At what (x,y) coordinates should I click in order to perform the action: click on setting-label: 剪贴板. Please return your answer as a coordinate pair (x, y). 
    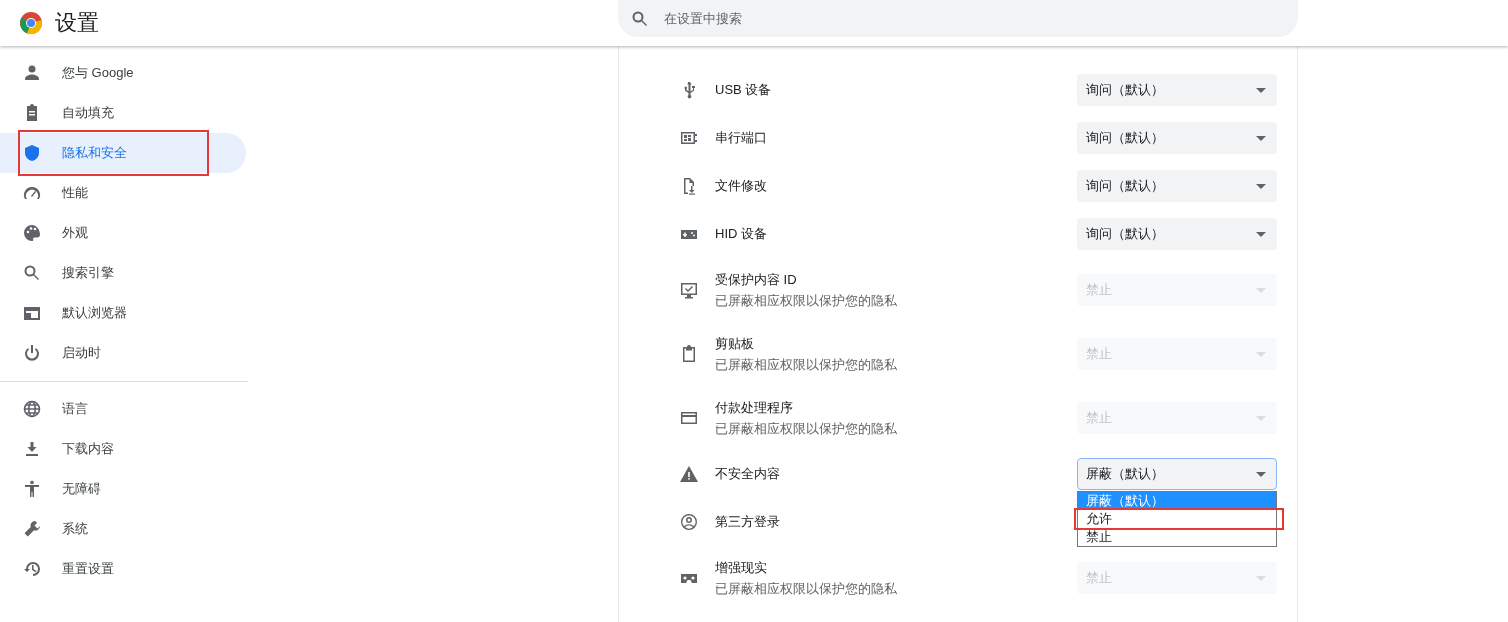
    Looking at the image, I should click on (734, 343).